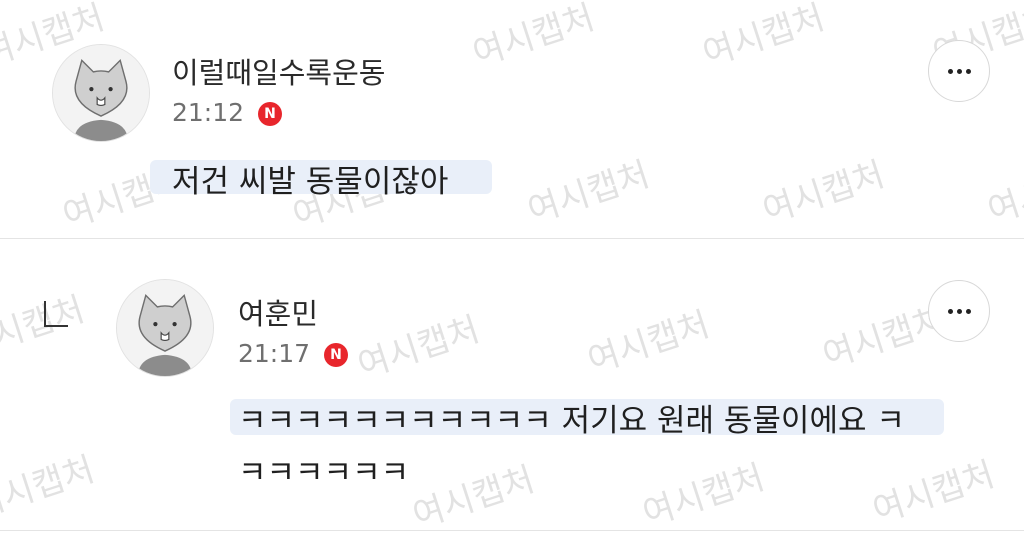  Describe the element at coordinates (571, 421) in the screenshot. I see `comment-text-line-1: ㅋㅋㅋㅋㅋㅋㅋㅋㅋㅋㅋ 저기요 원래 동물이에요 ㅋ` at that location.